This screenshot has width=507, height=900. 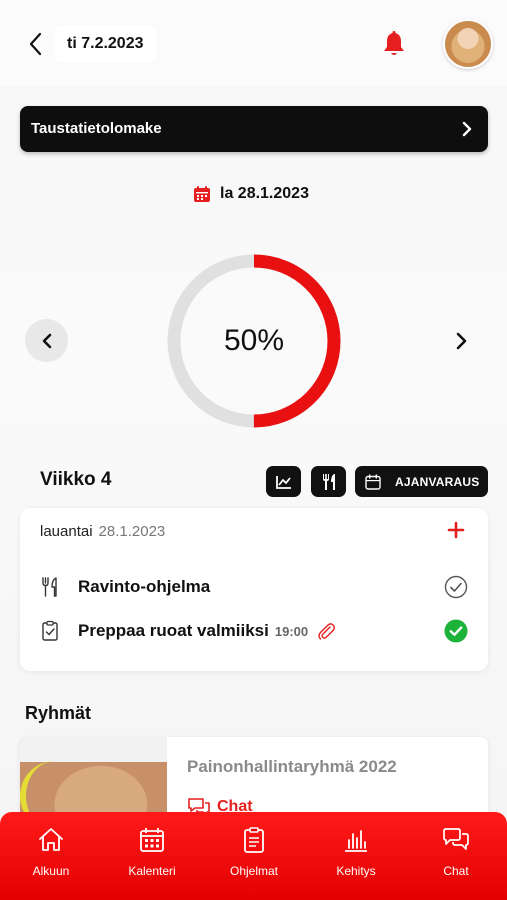 I want to click on previous-day-button, so click(x=46, y=340).